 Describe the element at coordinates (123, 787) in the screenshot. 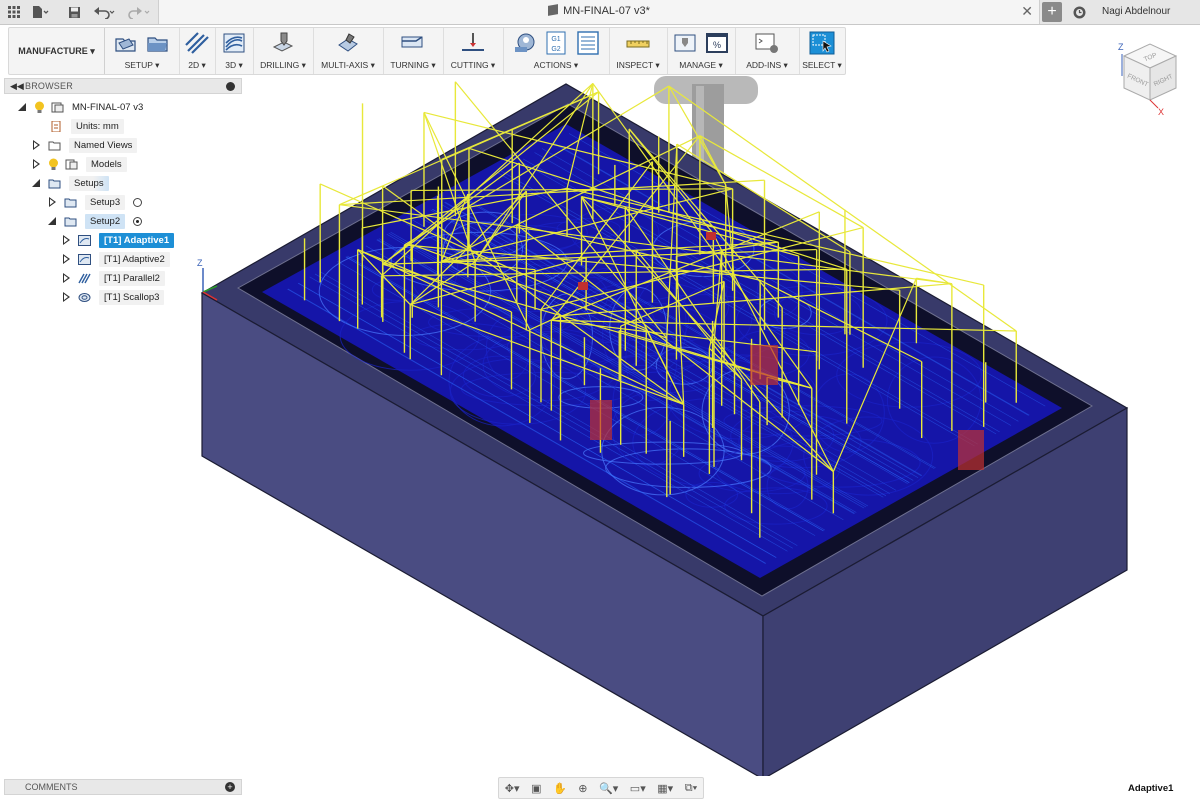

I see `comments-panel: COMMENTS +` at that location.